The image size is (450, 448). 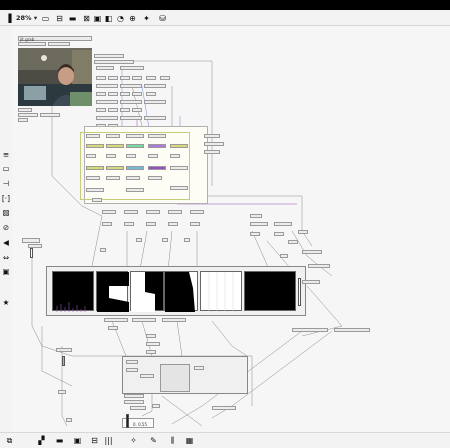 What do you see at coordinates (6, 213) in the screenshot?
I see `image-icon: ▨` at bounding box center [6, 213].